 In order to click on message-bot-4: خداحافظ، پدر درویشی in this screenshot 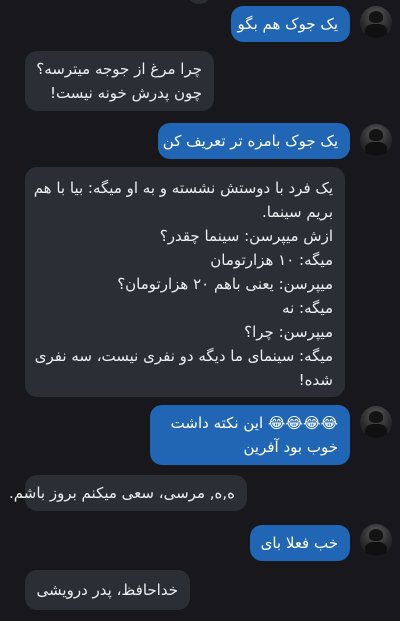, I will do `click(107, 590)`.